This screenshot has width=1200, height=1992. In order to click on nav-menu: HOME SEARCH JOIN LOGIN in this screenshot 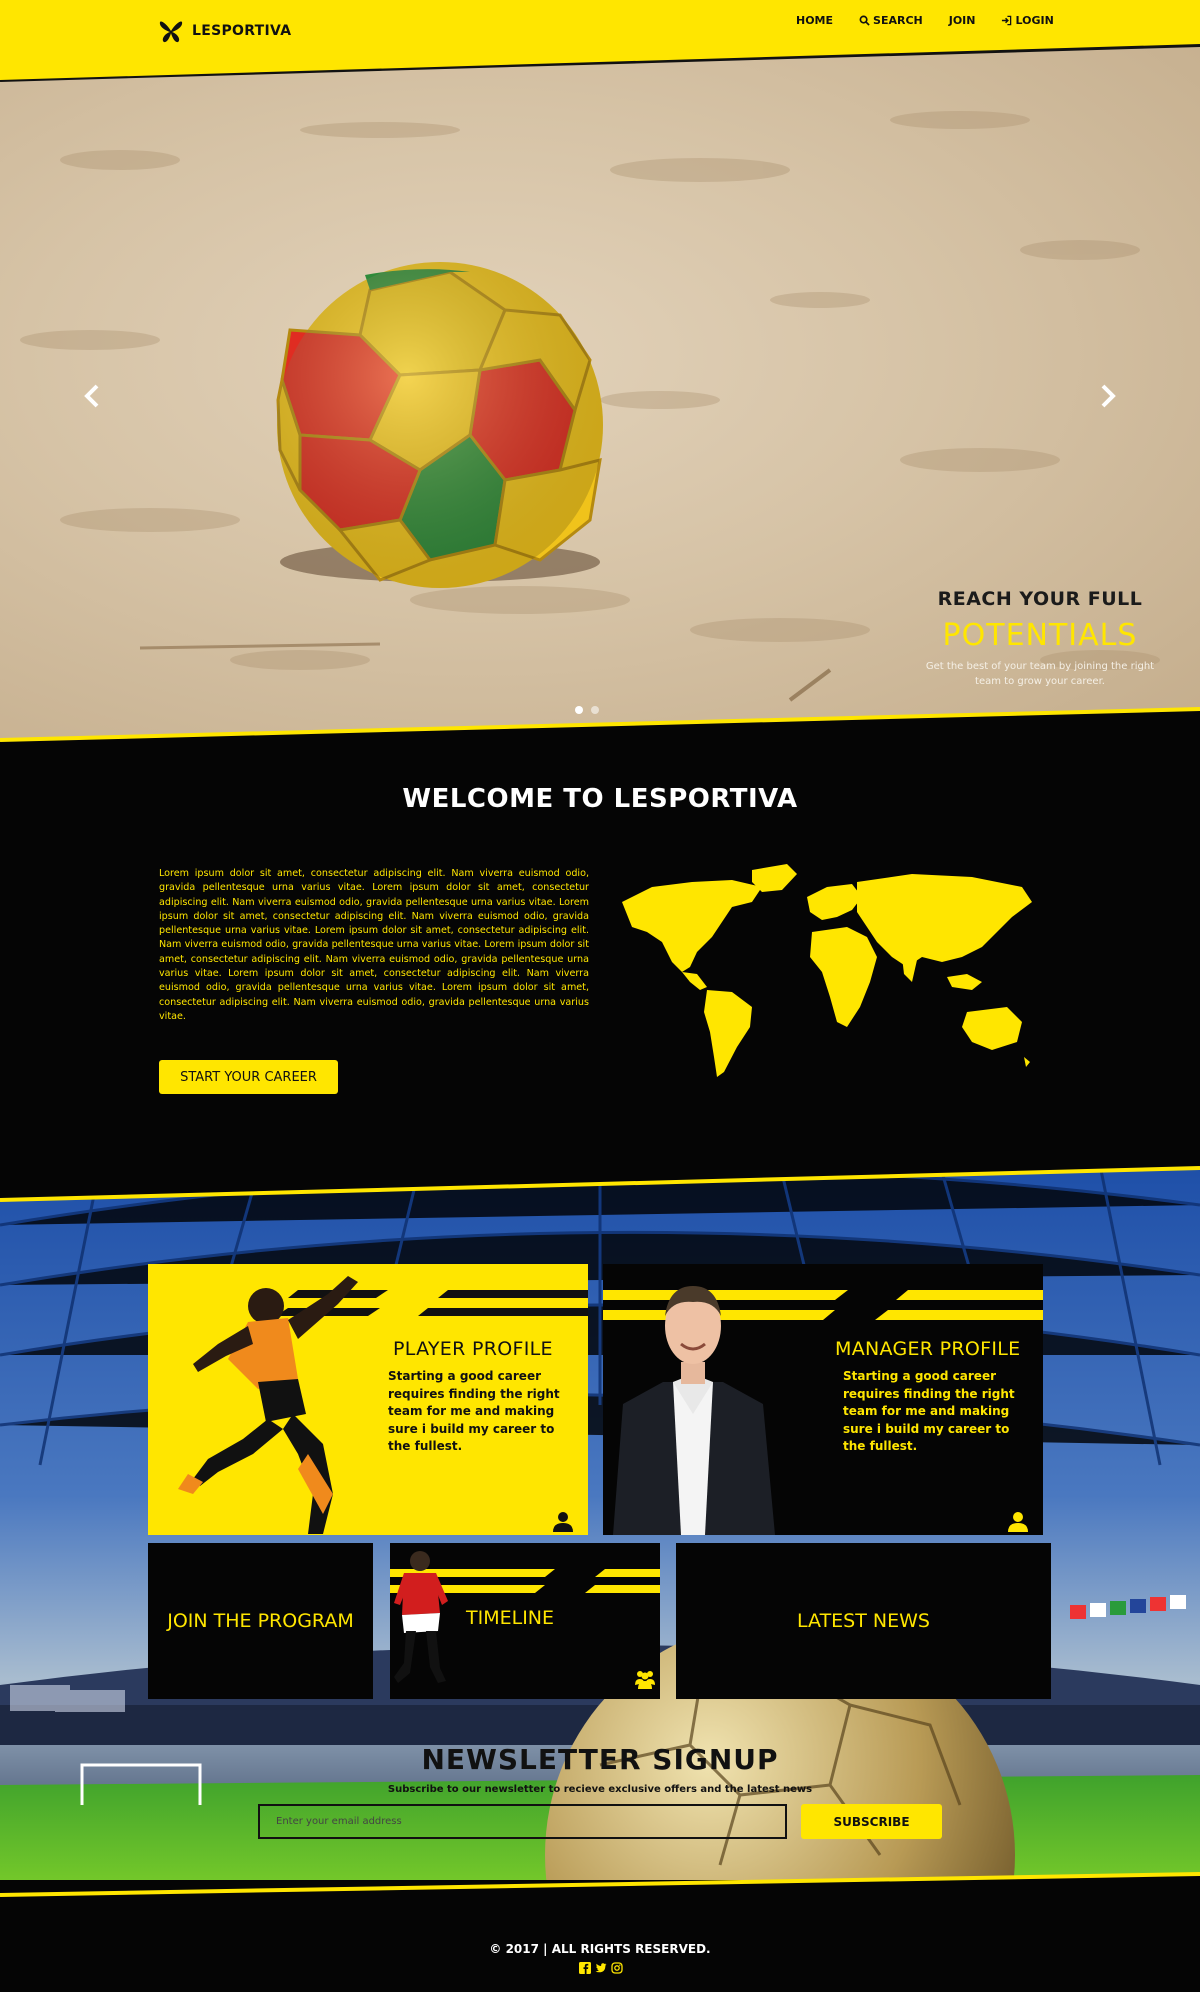, I will do `click(925, 20)`.